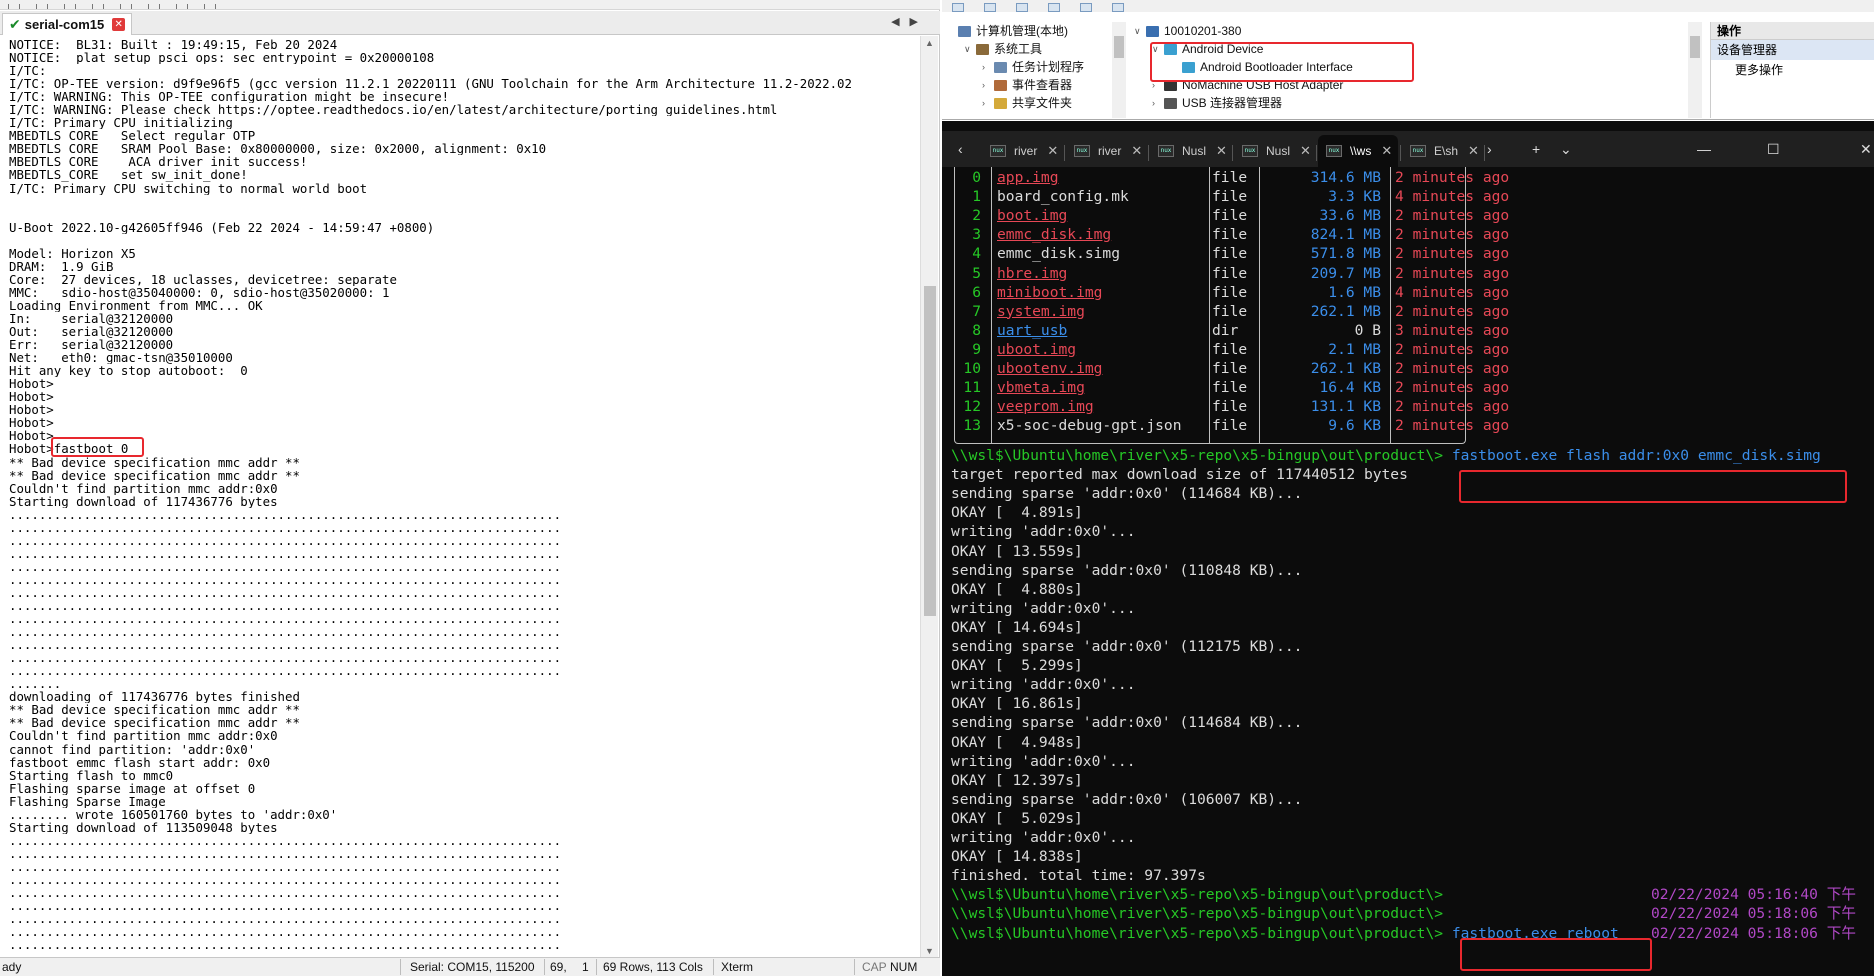  I want to click on monitor-icon, so click(1118, 7).